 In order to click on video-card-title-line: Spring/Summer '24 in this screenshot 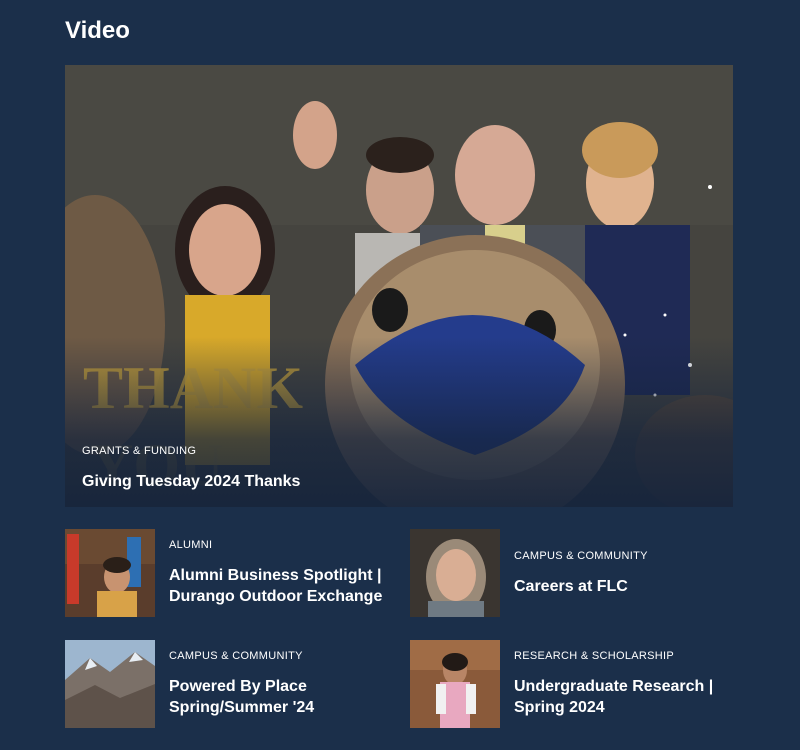, I will do `click(242, 707)`.